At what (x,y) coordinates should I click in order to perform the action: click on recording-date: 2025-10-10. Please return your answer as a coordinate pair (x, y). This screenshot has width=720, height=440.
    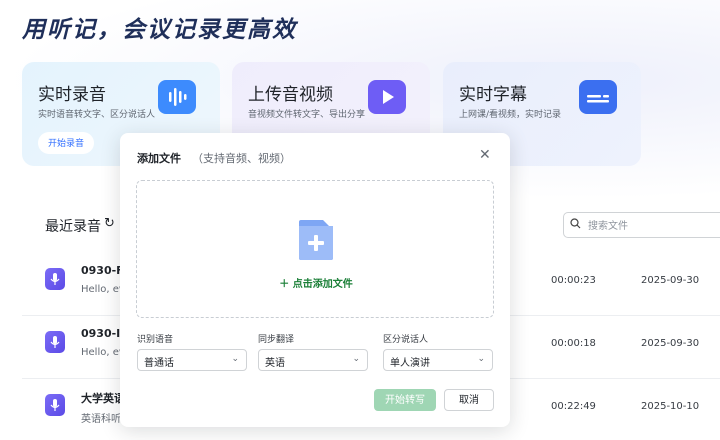
    Looking at the image, I should click on (670, 406).